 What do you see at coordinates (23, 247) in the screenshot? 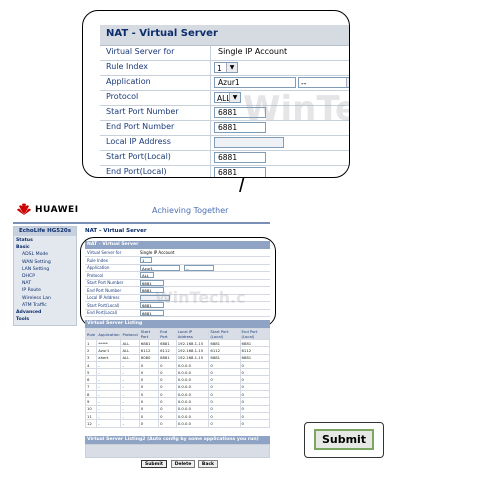
I see `sidebar-item: Basic` at bounding box center [23, 247].